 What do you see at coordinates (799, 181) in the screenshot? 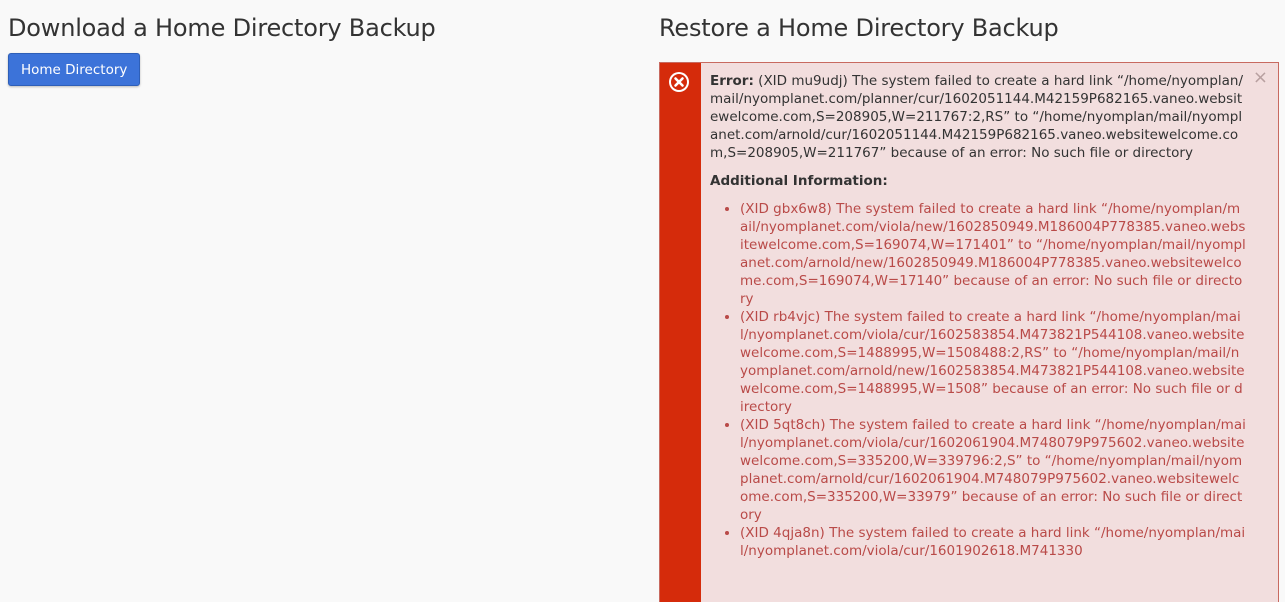
I see `additional-info-title: Additional Information:` at bounding box center [799, 181].